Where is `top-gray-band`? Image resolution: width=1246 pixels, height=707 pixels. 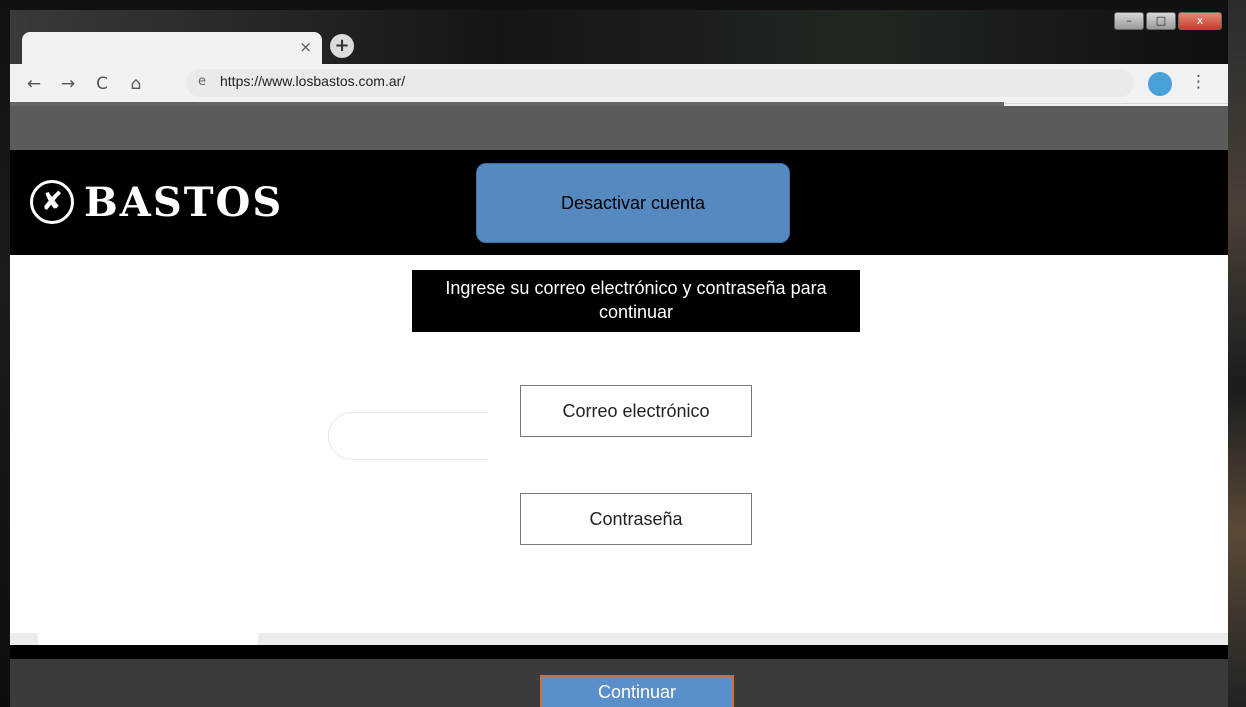
top-gray-band is located at coordinates (619, 128).